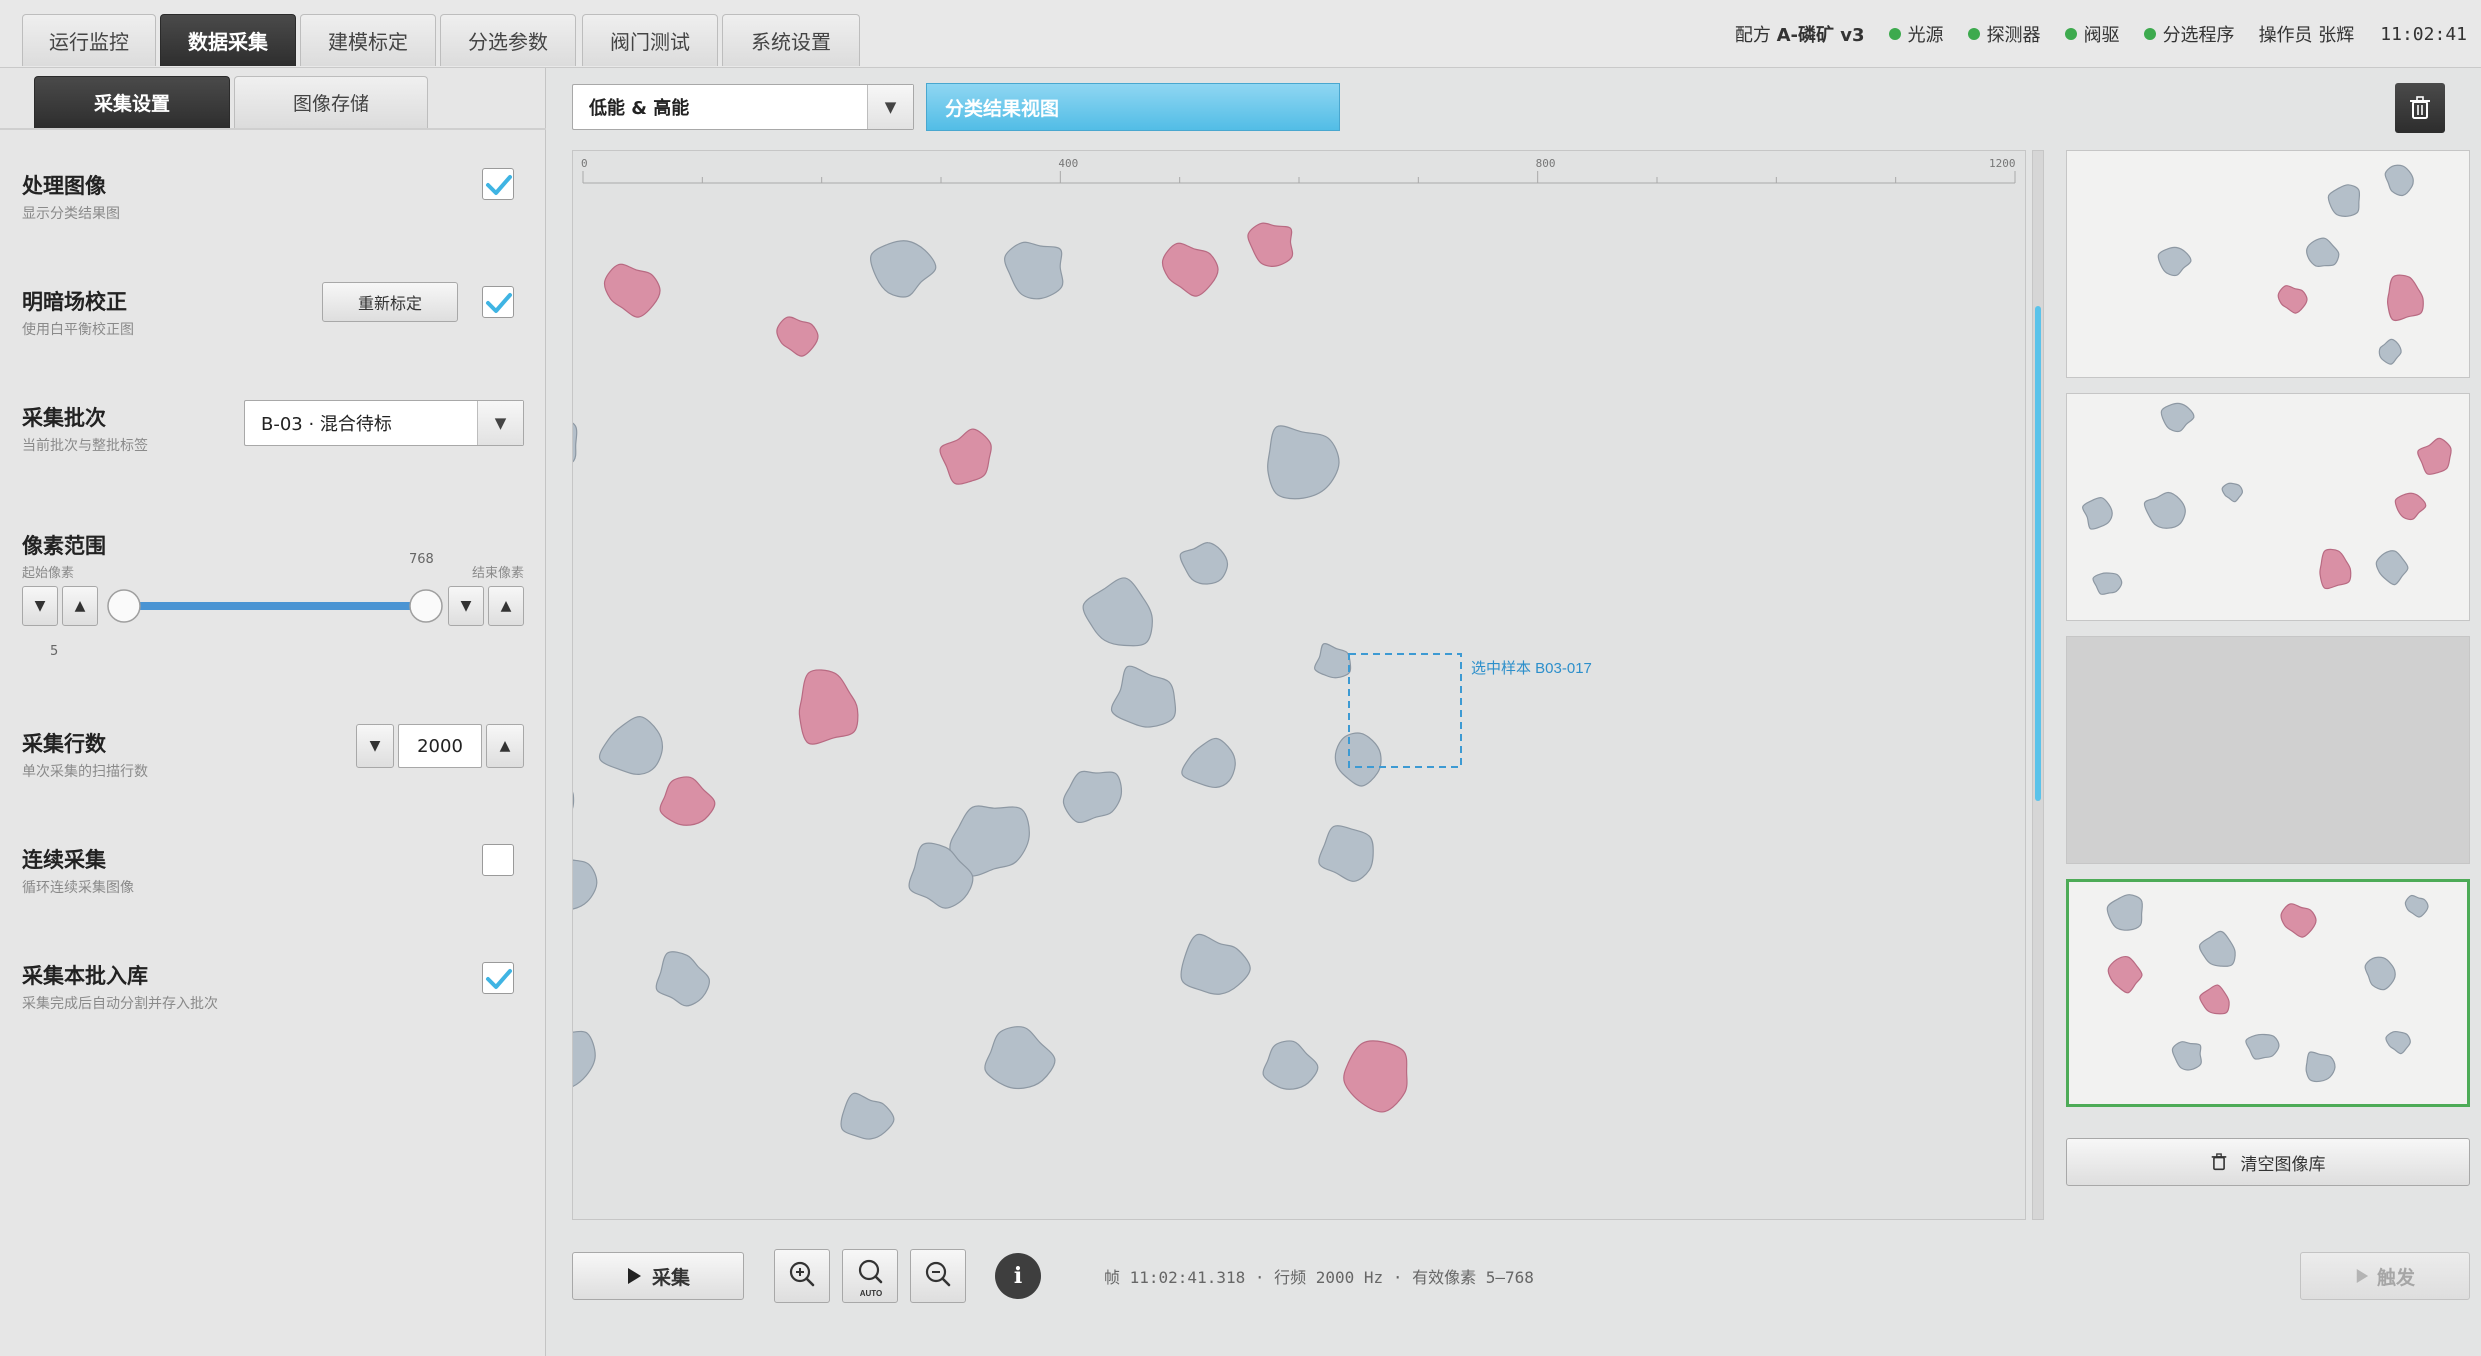 This screenshot has height=1356, width=2481. I want to click on scrollbar-thumb, so click(2038, 553).